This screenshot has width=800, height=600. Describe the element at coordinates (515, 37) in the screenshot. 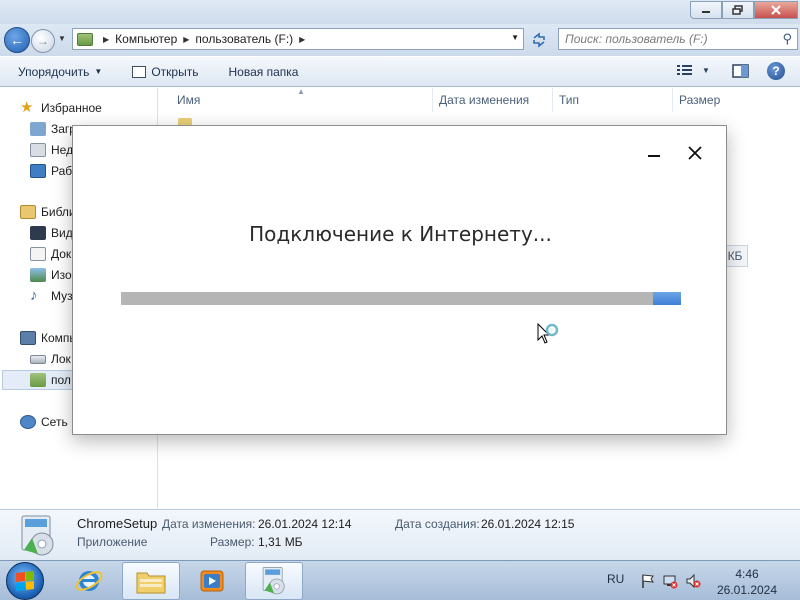

I see `address-dropdown-icon: ▼` at that location.